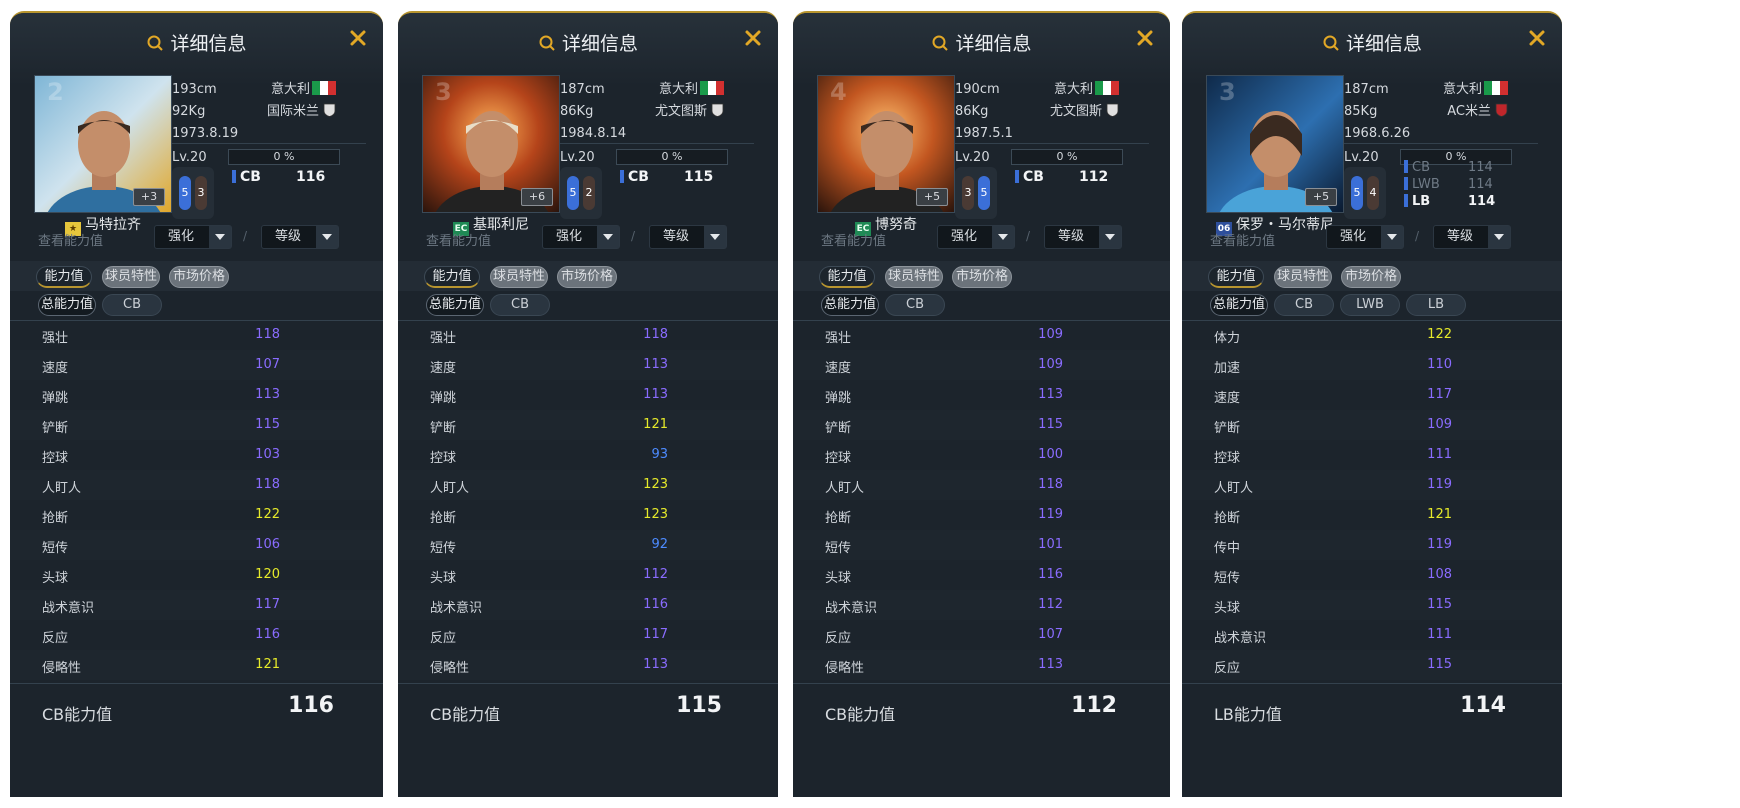  What do you see at coordinates (1377, 133) in the screenshot?
I see `player-birth: 1968.6.26` at bounding box center [1377, 133].